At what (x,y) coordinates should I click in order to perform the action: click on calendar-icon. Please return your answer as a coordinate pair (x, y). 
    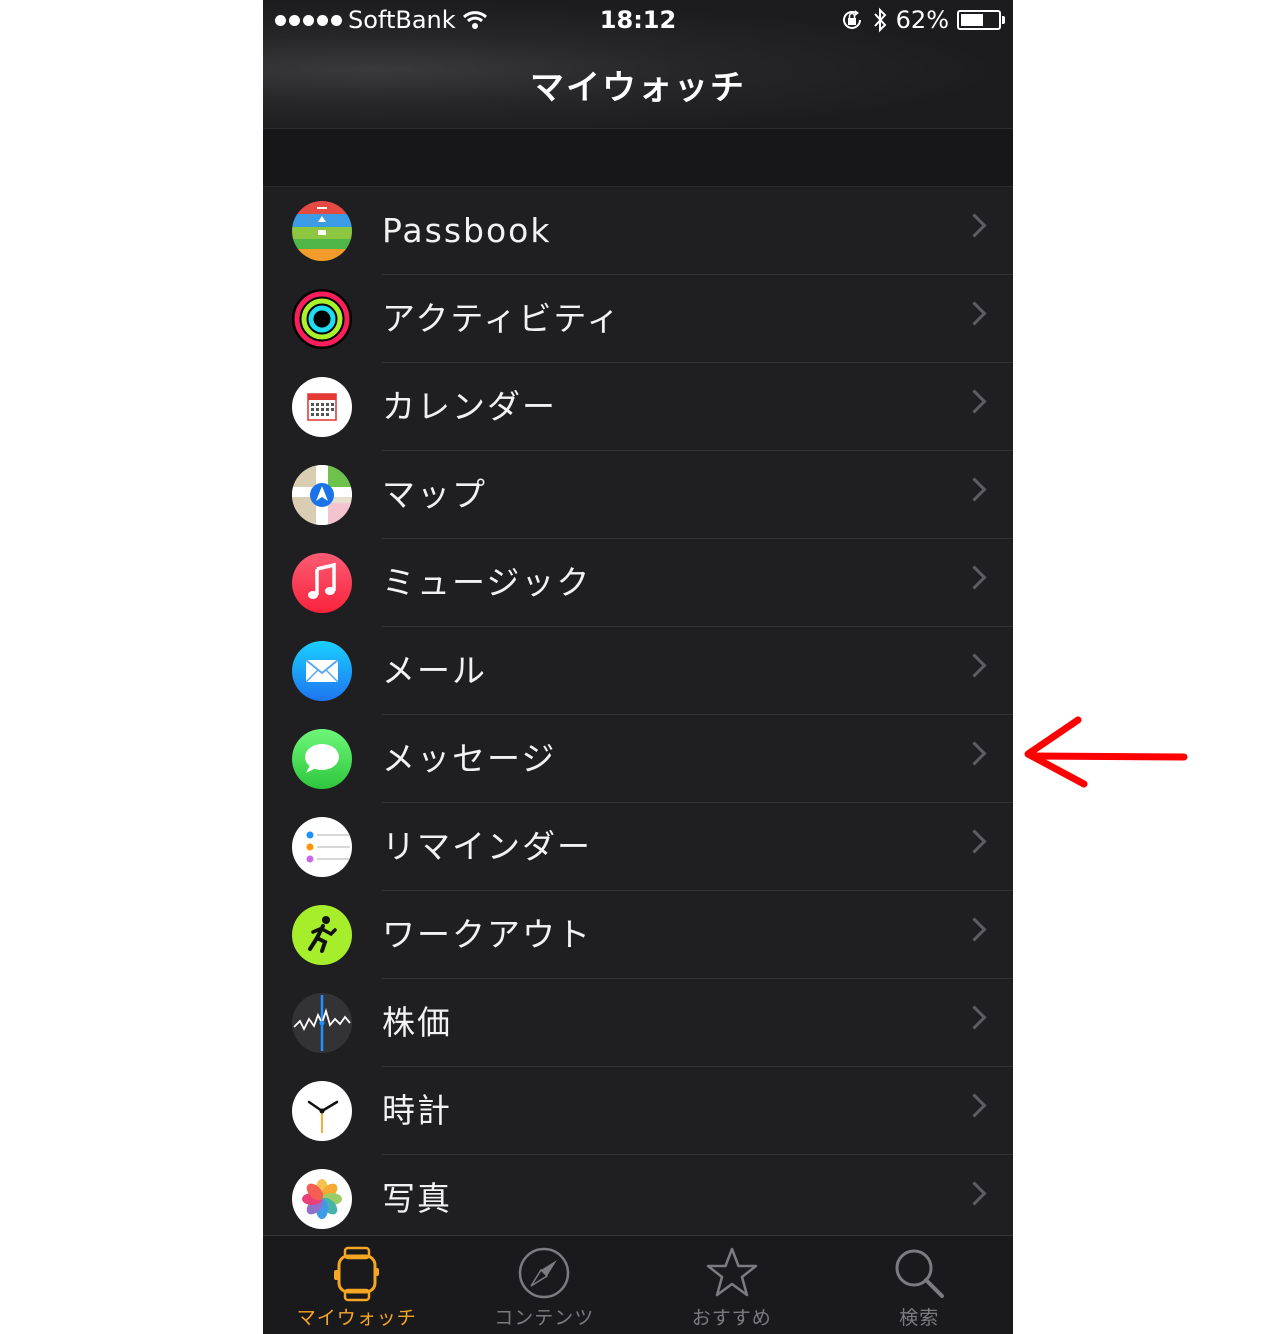
    Looking at the image, I should click on (322, 407).